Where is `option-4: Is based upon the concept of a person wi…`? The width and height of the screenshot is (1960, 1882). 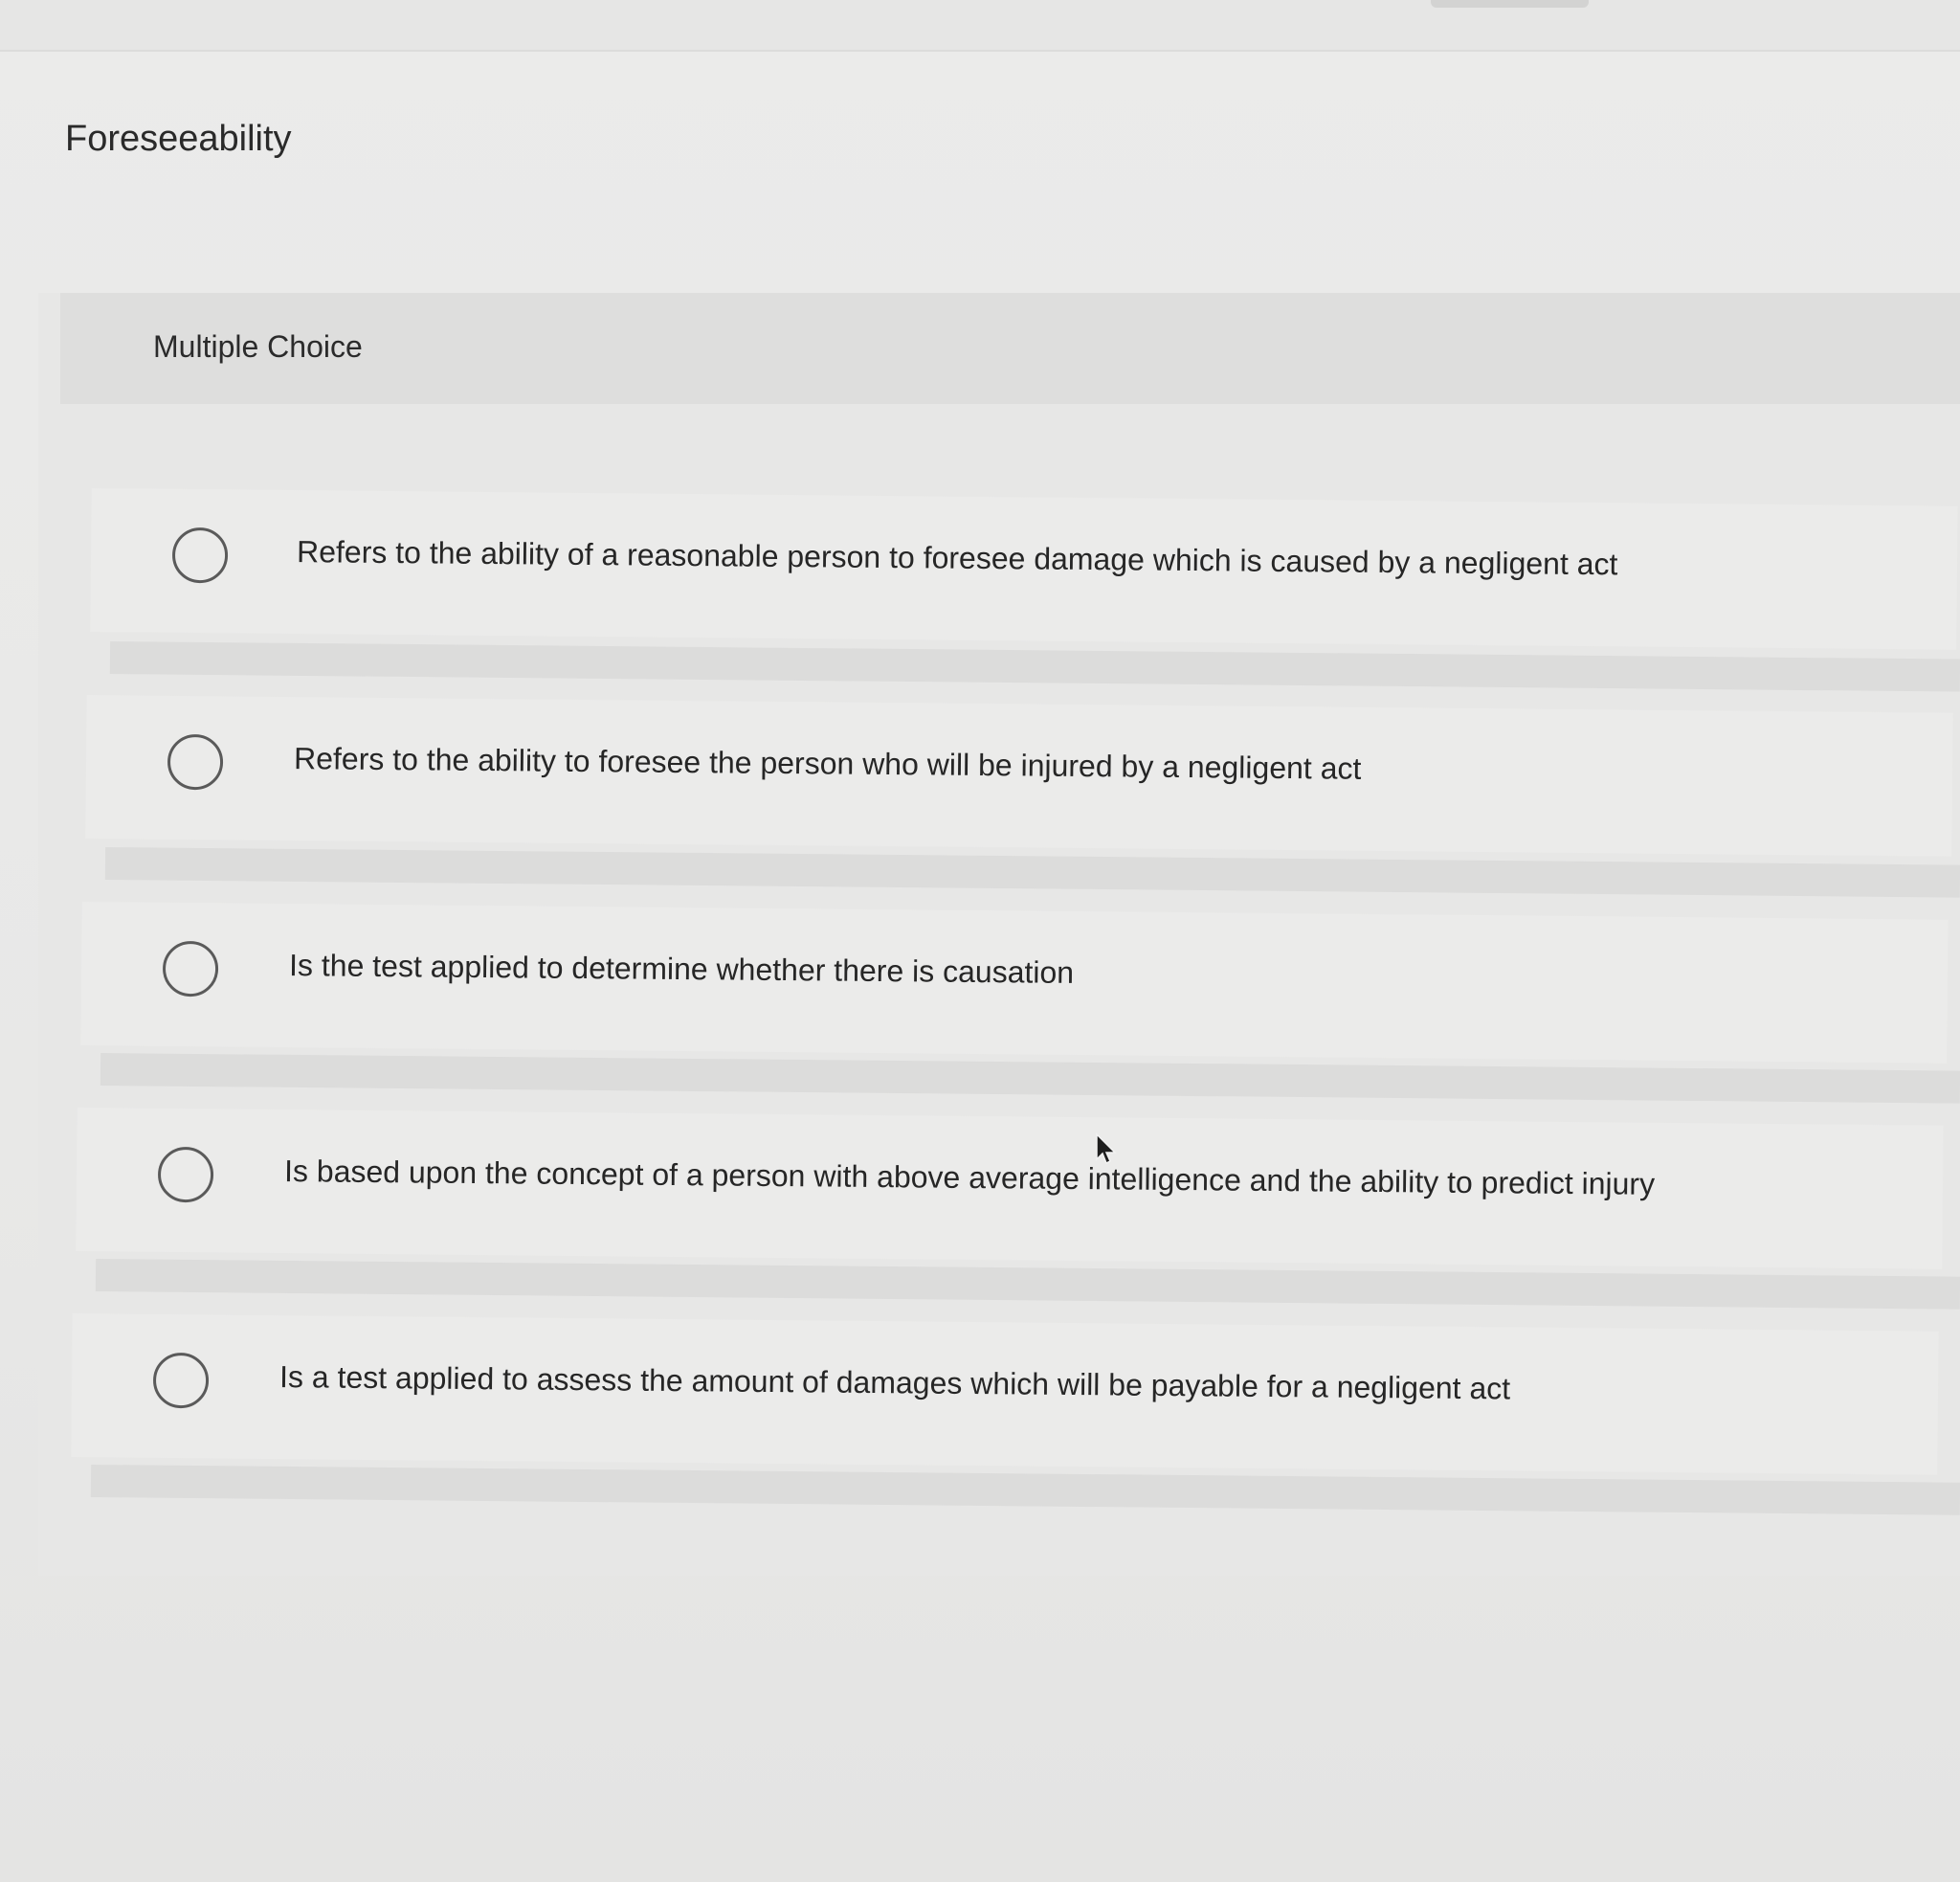 option-4: Is based upon the concept of a person wi… is located at coordinates (1010, 1188).